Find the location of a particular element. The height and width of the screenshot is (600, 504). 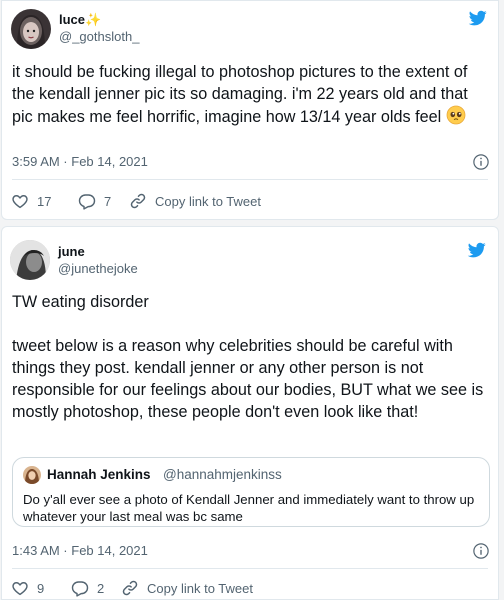

like-count: 17 is located at coordinates (44, 201).